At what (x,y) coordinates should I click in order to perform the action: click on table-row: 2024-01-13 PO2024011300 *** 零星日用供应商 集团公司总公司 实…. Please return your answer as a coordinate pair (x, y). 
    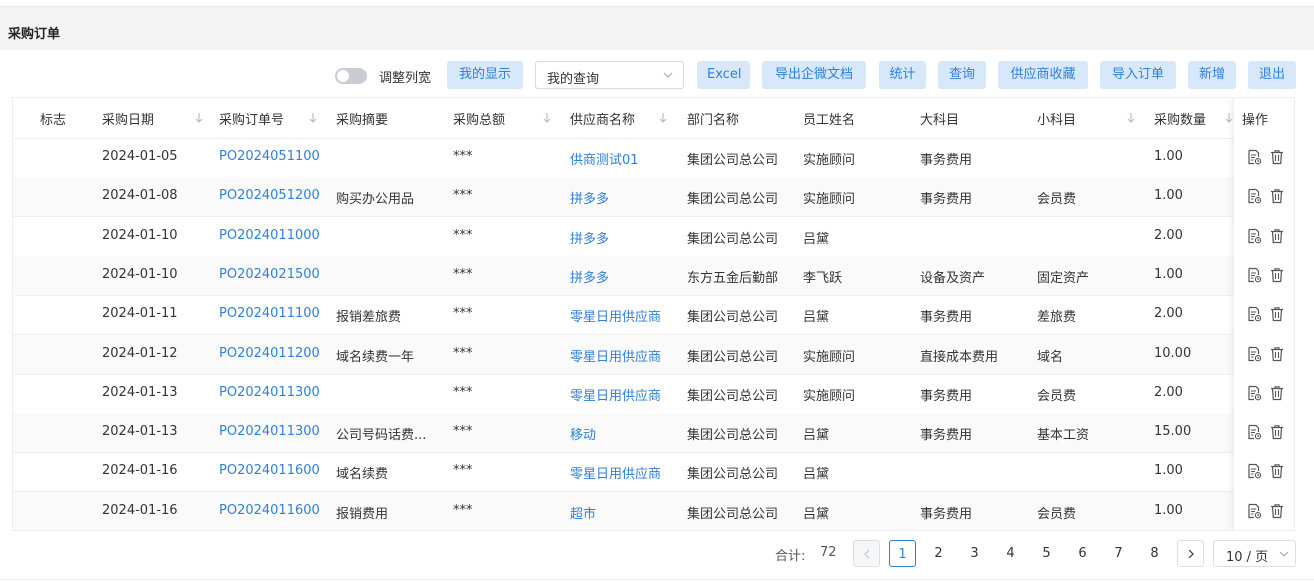
    Looking at the image, I should click on (653, 394).